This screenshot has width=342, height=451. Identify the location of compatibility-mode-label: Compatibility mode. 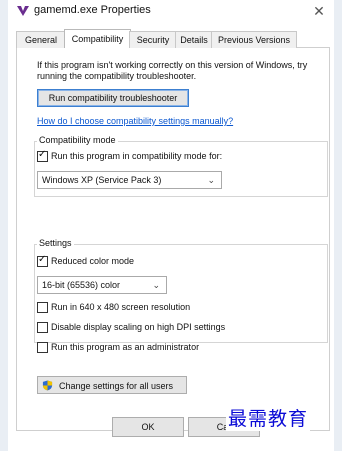
(77, 140).